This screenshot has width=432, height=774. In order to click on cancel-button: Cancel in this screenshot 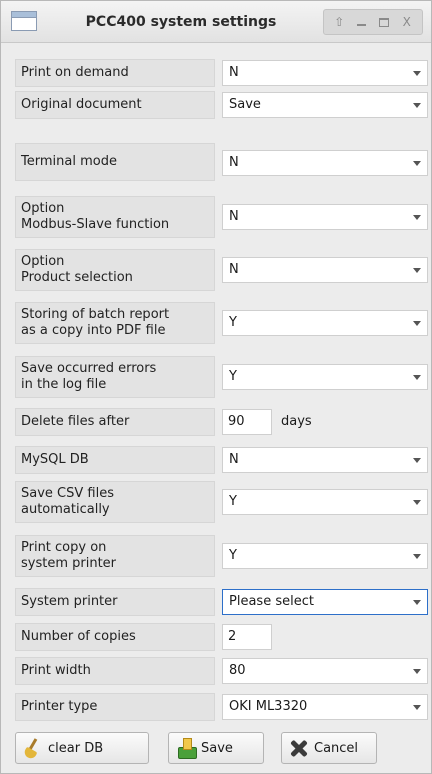, I will do `click(329, 748)`.